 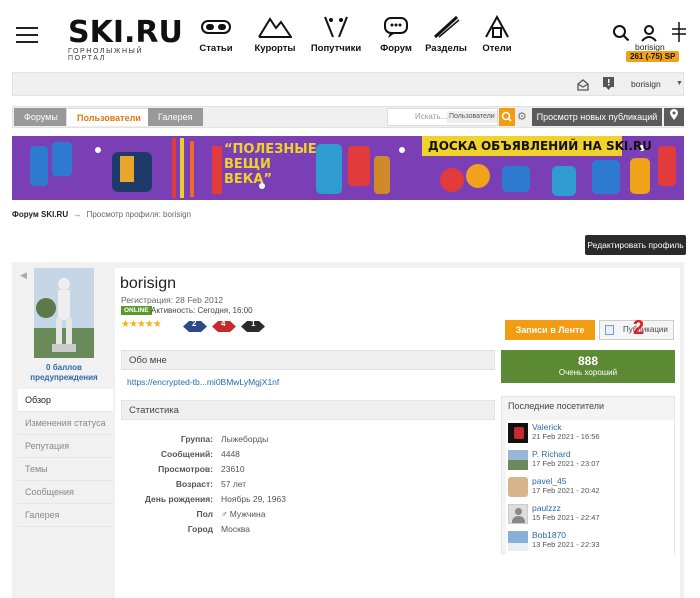 What do you see at coordinates (396, 27) in the screenshot?
I see `forum-icon` at bounding box center [396, 27].